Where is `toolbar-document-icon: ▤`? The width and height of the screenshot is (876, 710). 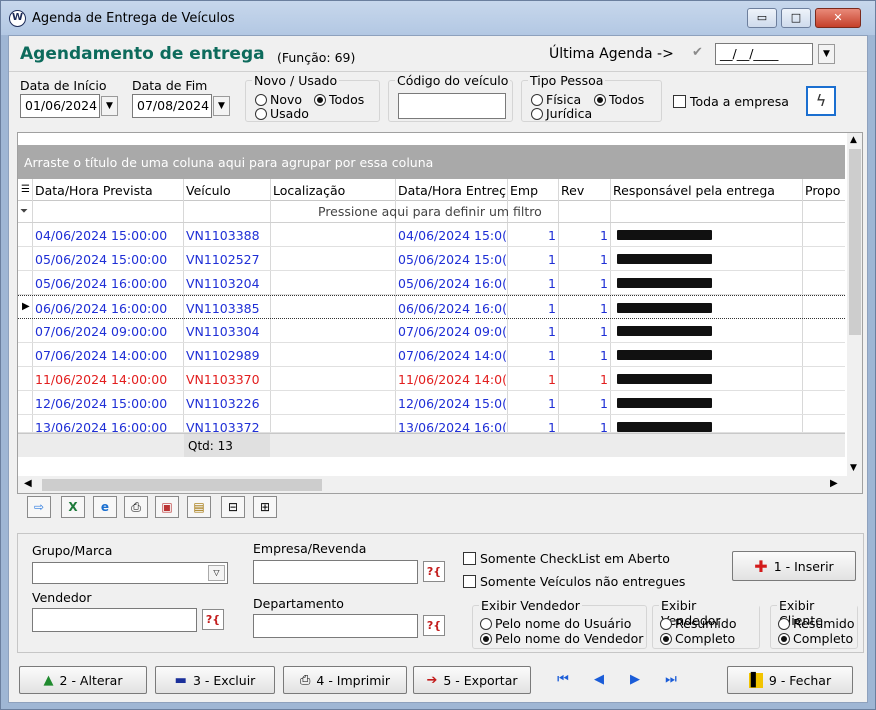 toolbar-document-icon: ▤ is located at coordinates (199, 507).